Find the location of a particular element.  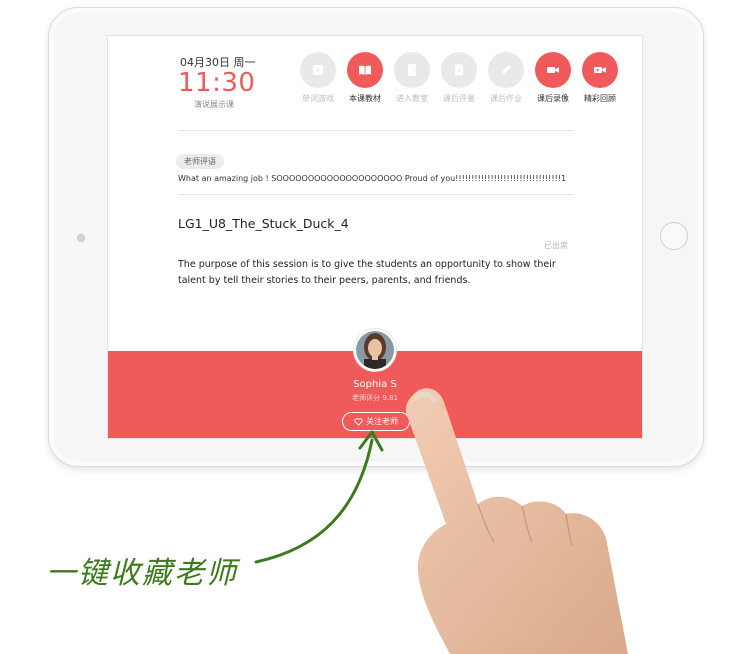

pointing-hand is located at coordinates (516, 521).